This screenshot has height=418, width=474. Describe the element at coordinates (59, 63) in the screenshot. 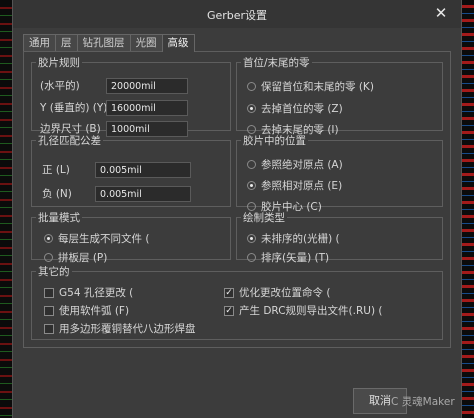

I see `film-rules-legend: 胶片规则` at that location.